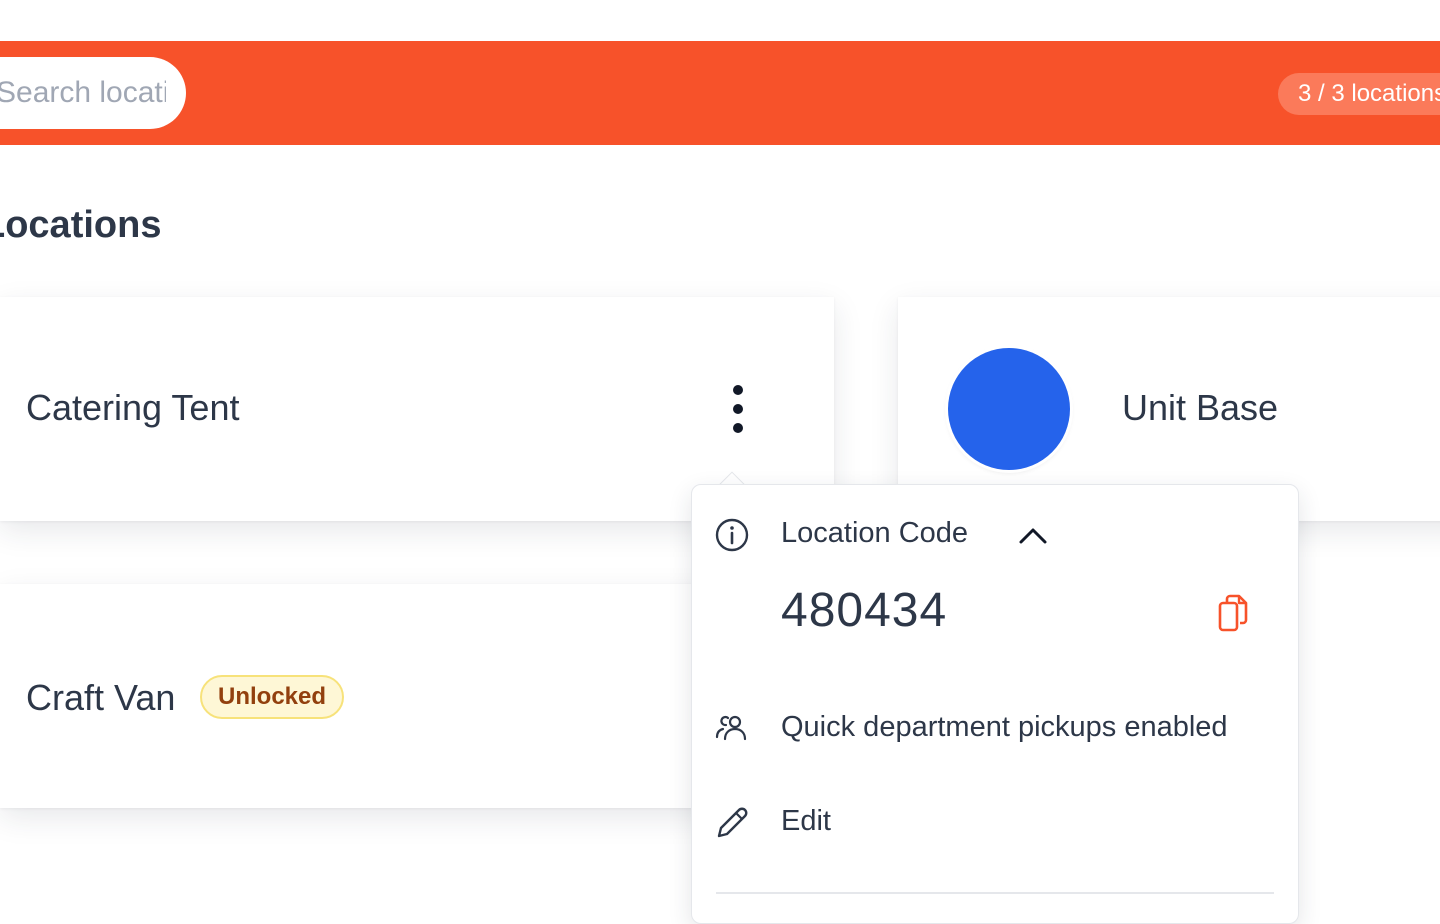  I want to click on popover-arrow, so click(731, 476).